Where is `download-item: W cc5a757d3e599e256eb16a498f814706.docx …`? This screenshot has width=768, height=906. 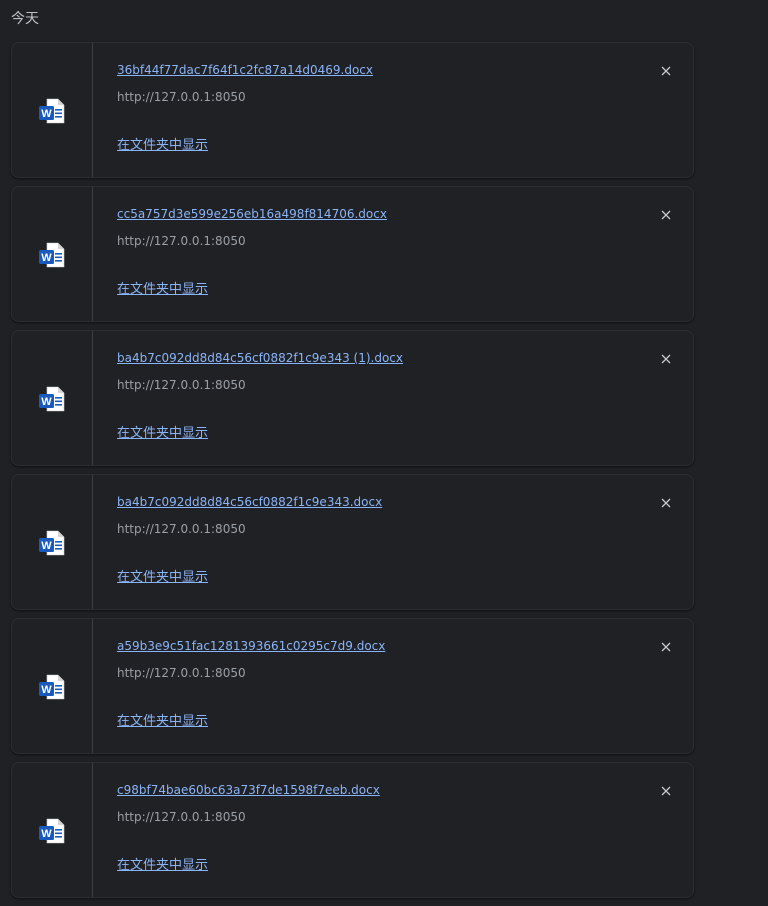
download-item: W cc5a757d3e599e256eb16a498f814706.docx … is located at coordinates (352, 254).